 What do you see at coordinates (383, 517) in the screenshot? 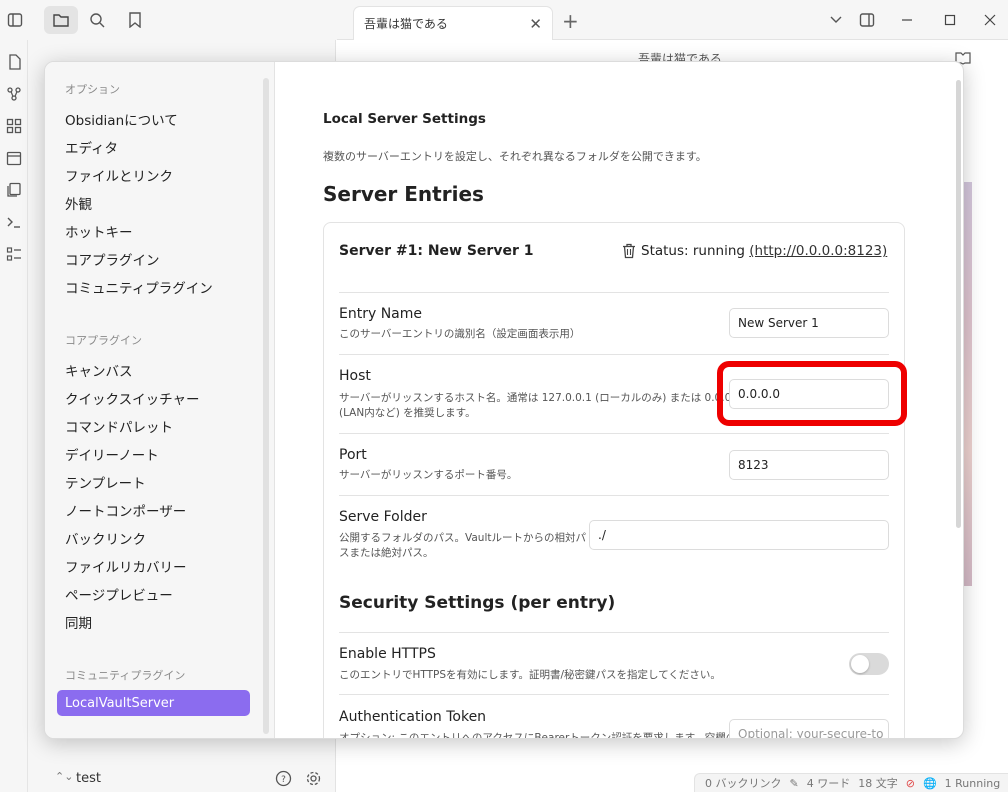
I see `serve-folder-label: Serve Folder` at bounding box center [383, 517].